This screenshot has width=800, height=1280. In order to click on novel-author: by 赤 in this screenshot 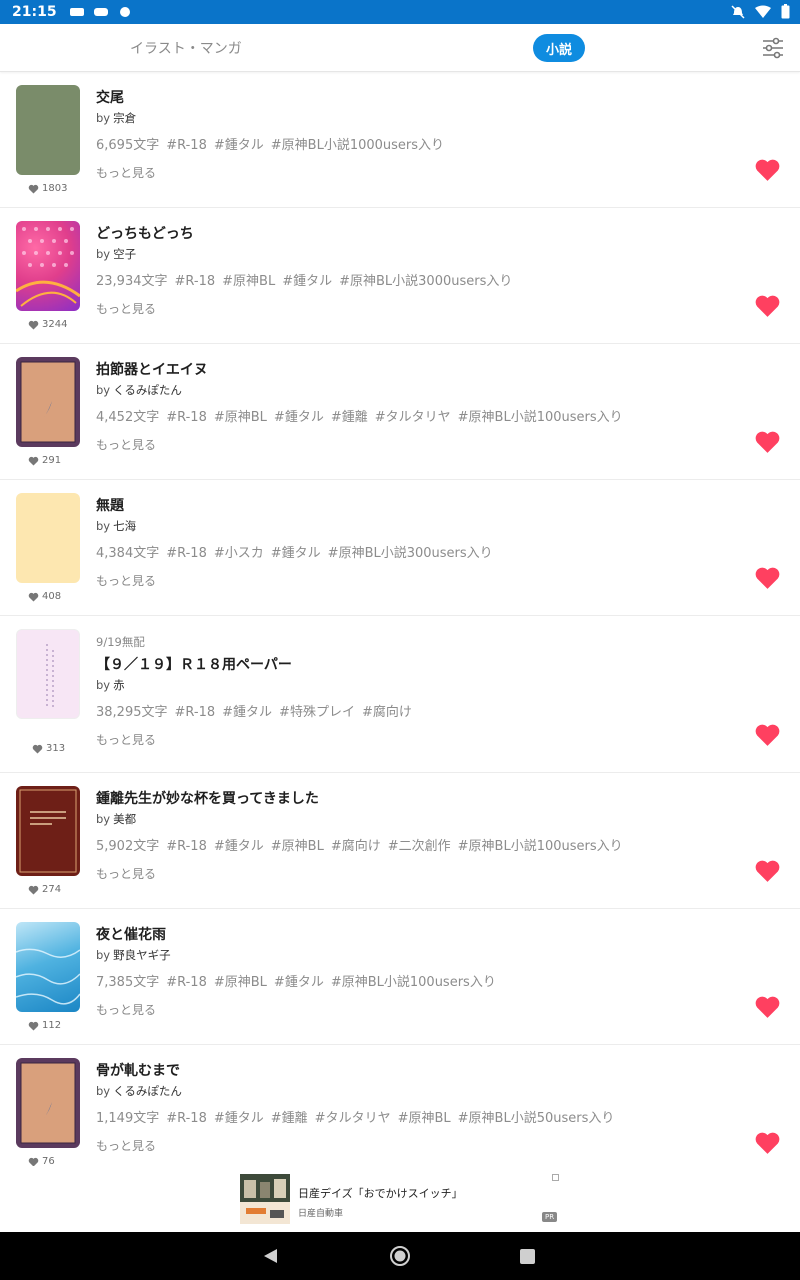, I will do `click(110, 685)`.